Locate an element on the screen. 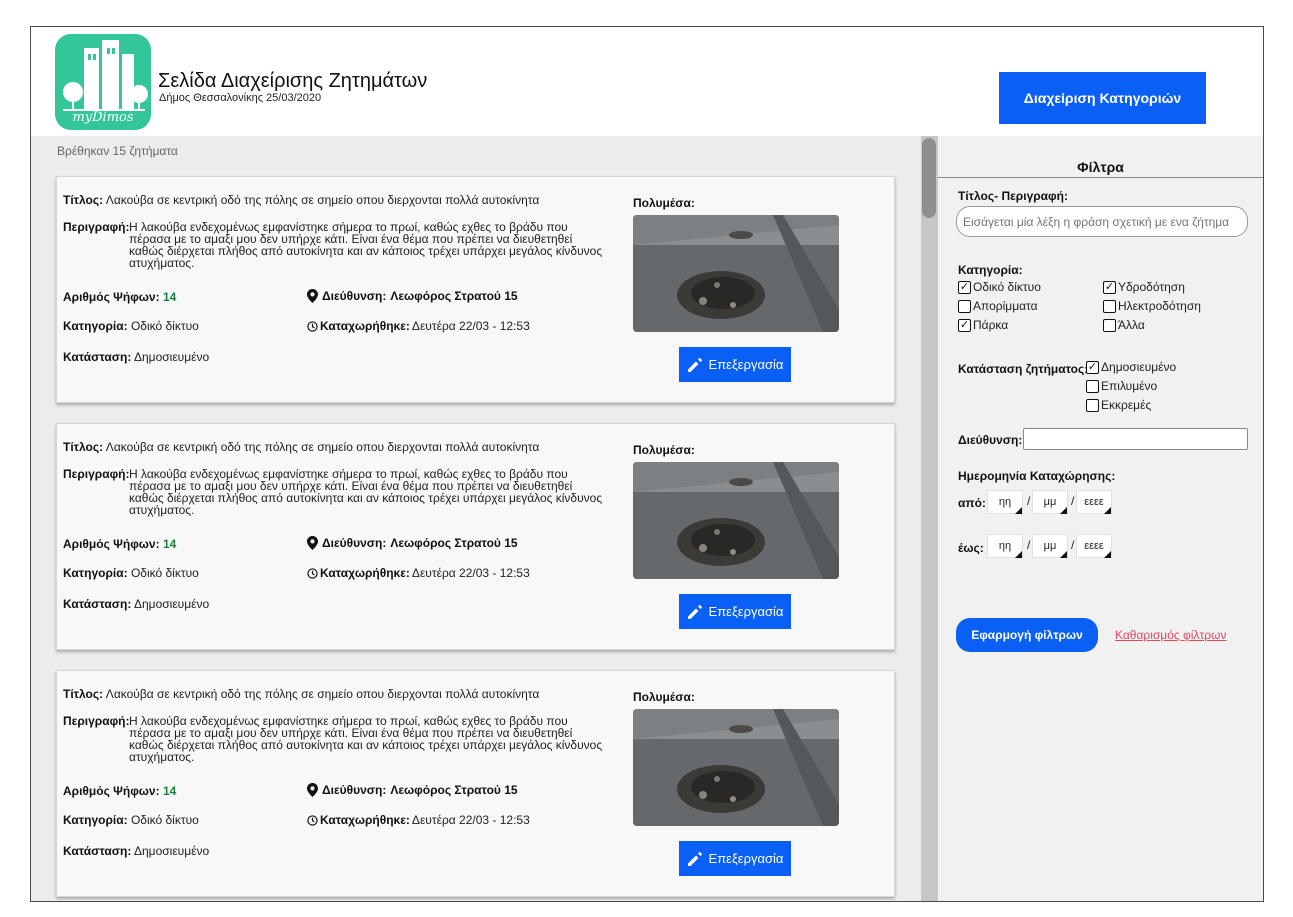 This screenshot has width=1293, height=917. scrollbar-thumb is located at coordinates (929, 178).